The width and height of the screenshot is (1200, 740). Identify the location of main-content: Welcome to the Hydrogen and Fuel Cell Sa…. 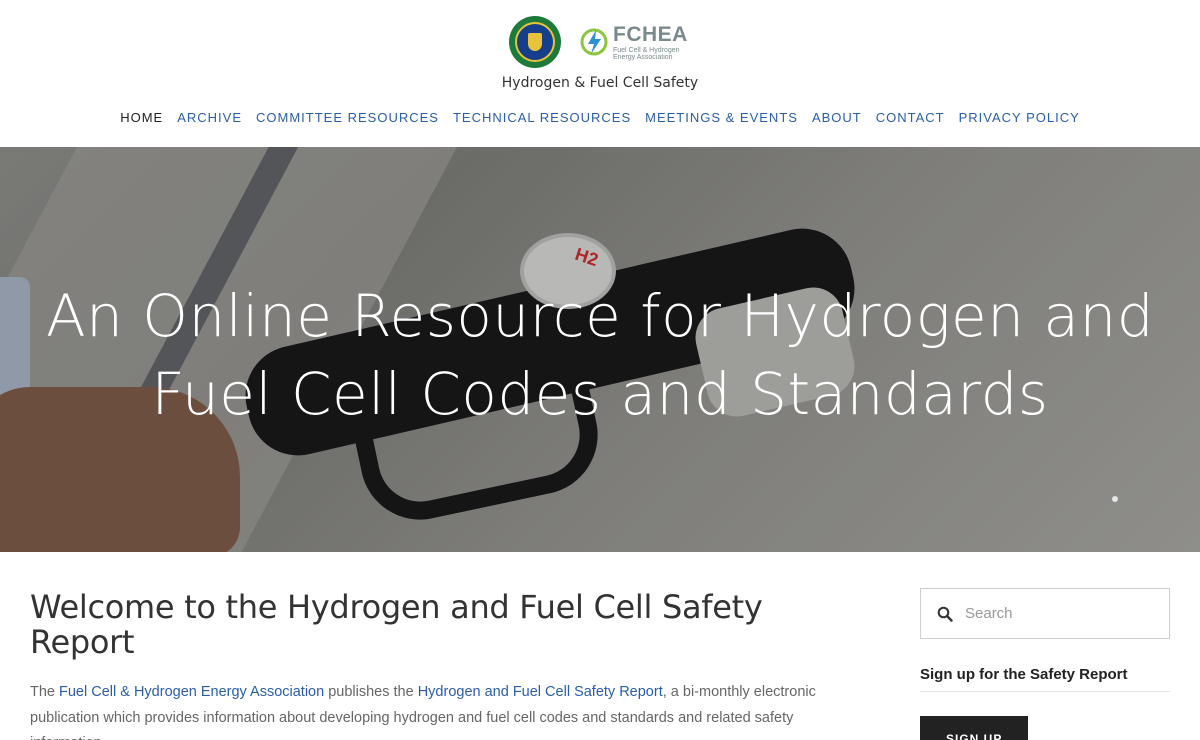
(445, 664).